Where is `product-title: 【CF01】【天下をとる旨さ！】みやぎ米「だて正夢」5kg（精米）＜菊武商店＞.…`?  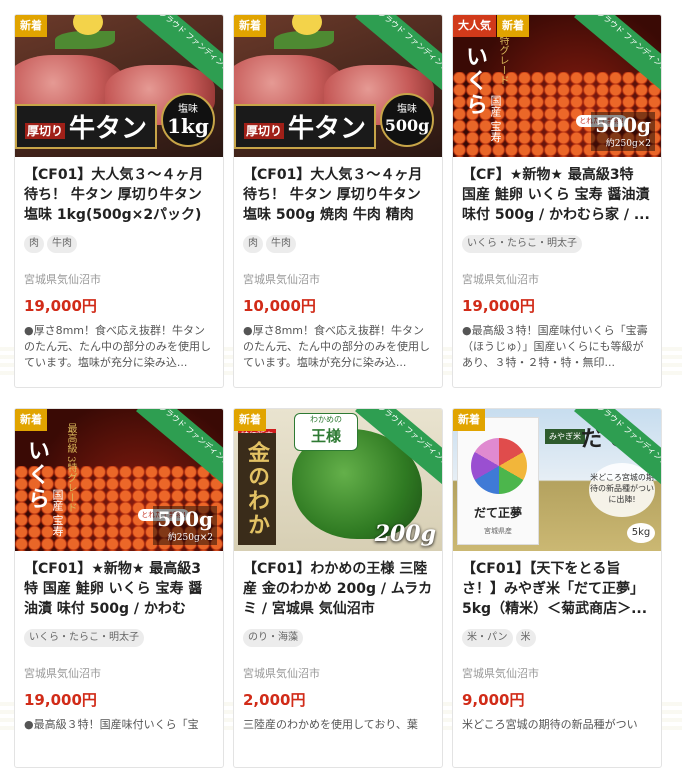
product-title: 【CF01】【天下をとる旨さ！】みやぎ米「だて正夢」5kg（精米）＜菊武商店＞.… is located at coordinates (557, 590).